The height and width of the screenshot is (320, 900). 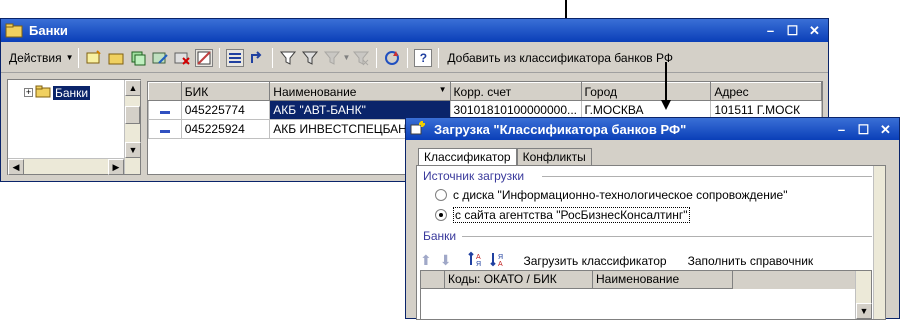 I want to click on tree-vertical-scrollbar: ▲ ▼, so click(x=132, y=127).